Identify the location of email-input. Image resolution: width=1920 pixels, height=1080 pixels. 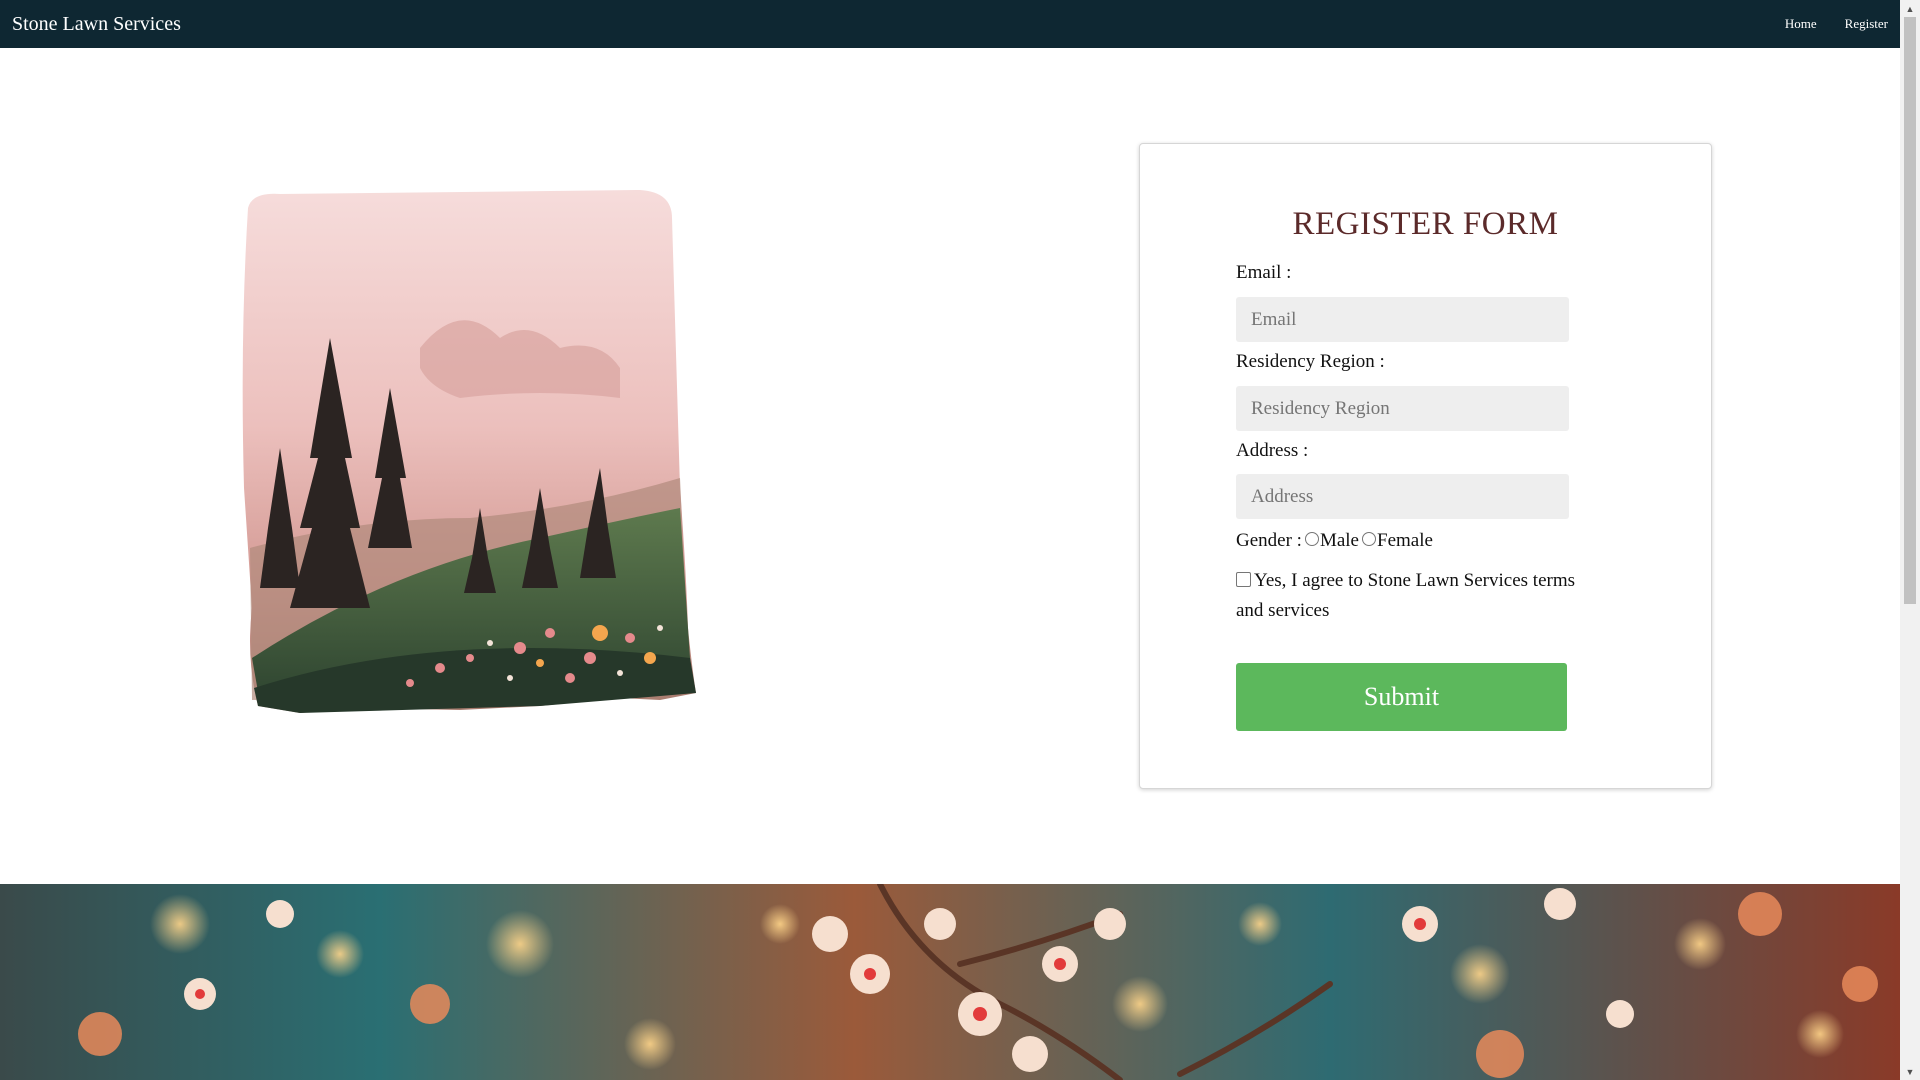
(1402, 319).